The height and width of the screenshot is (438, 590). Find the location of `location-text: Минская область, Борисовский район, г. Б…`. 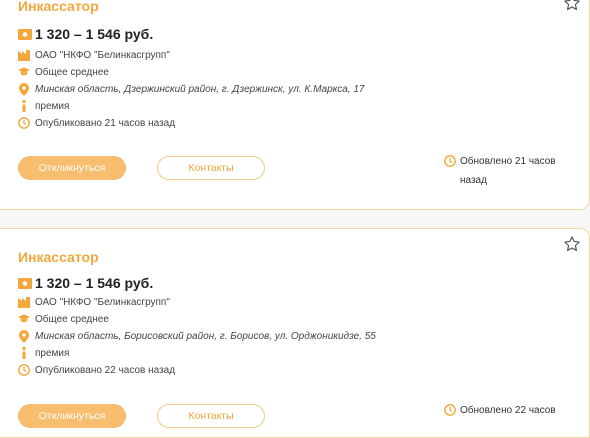

location-text: Минская область, Борисовский район, г. Б… is located at coordinates (205, 336).